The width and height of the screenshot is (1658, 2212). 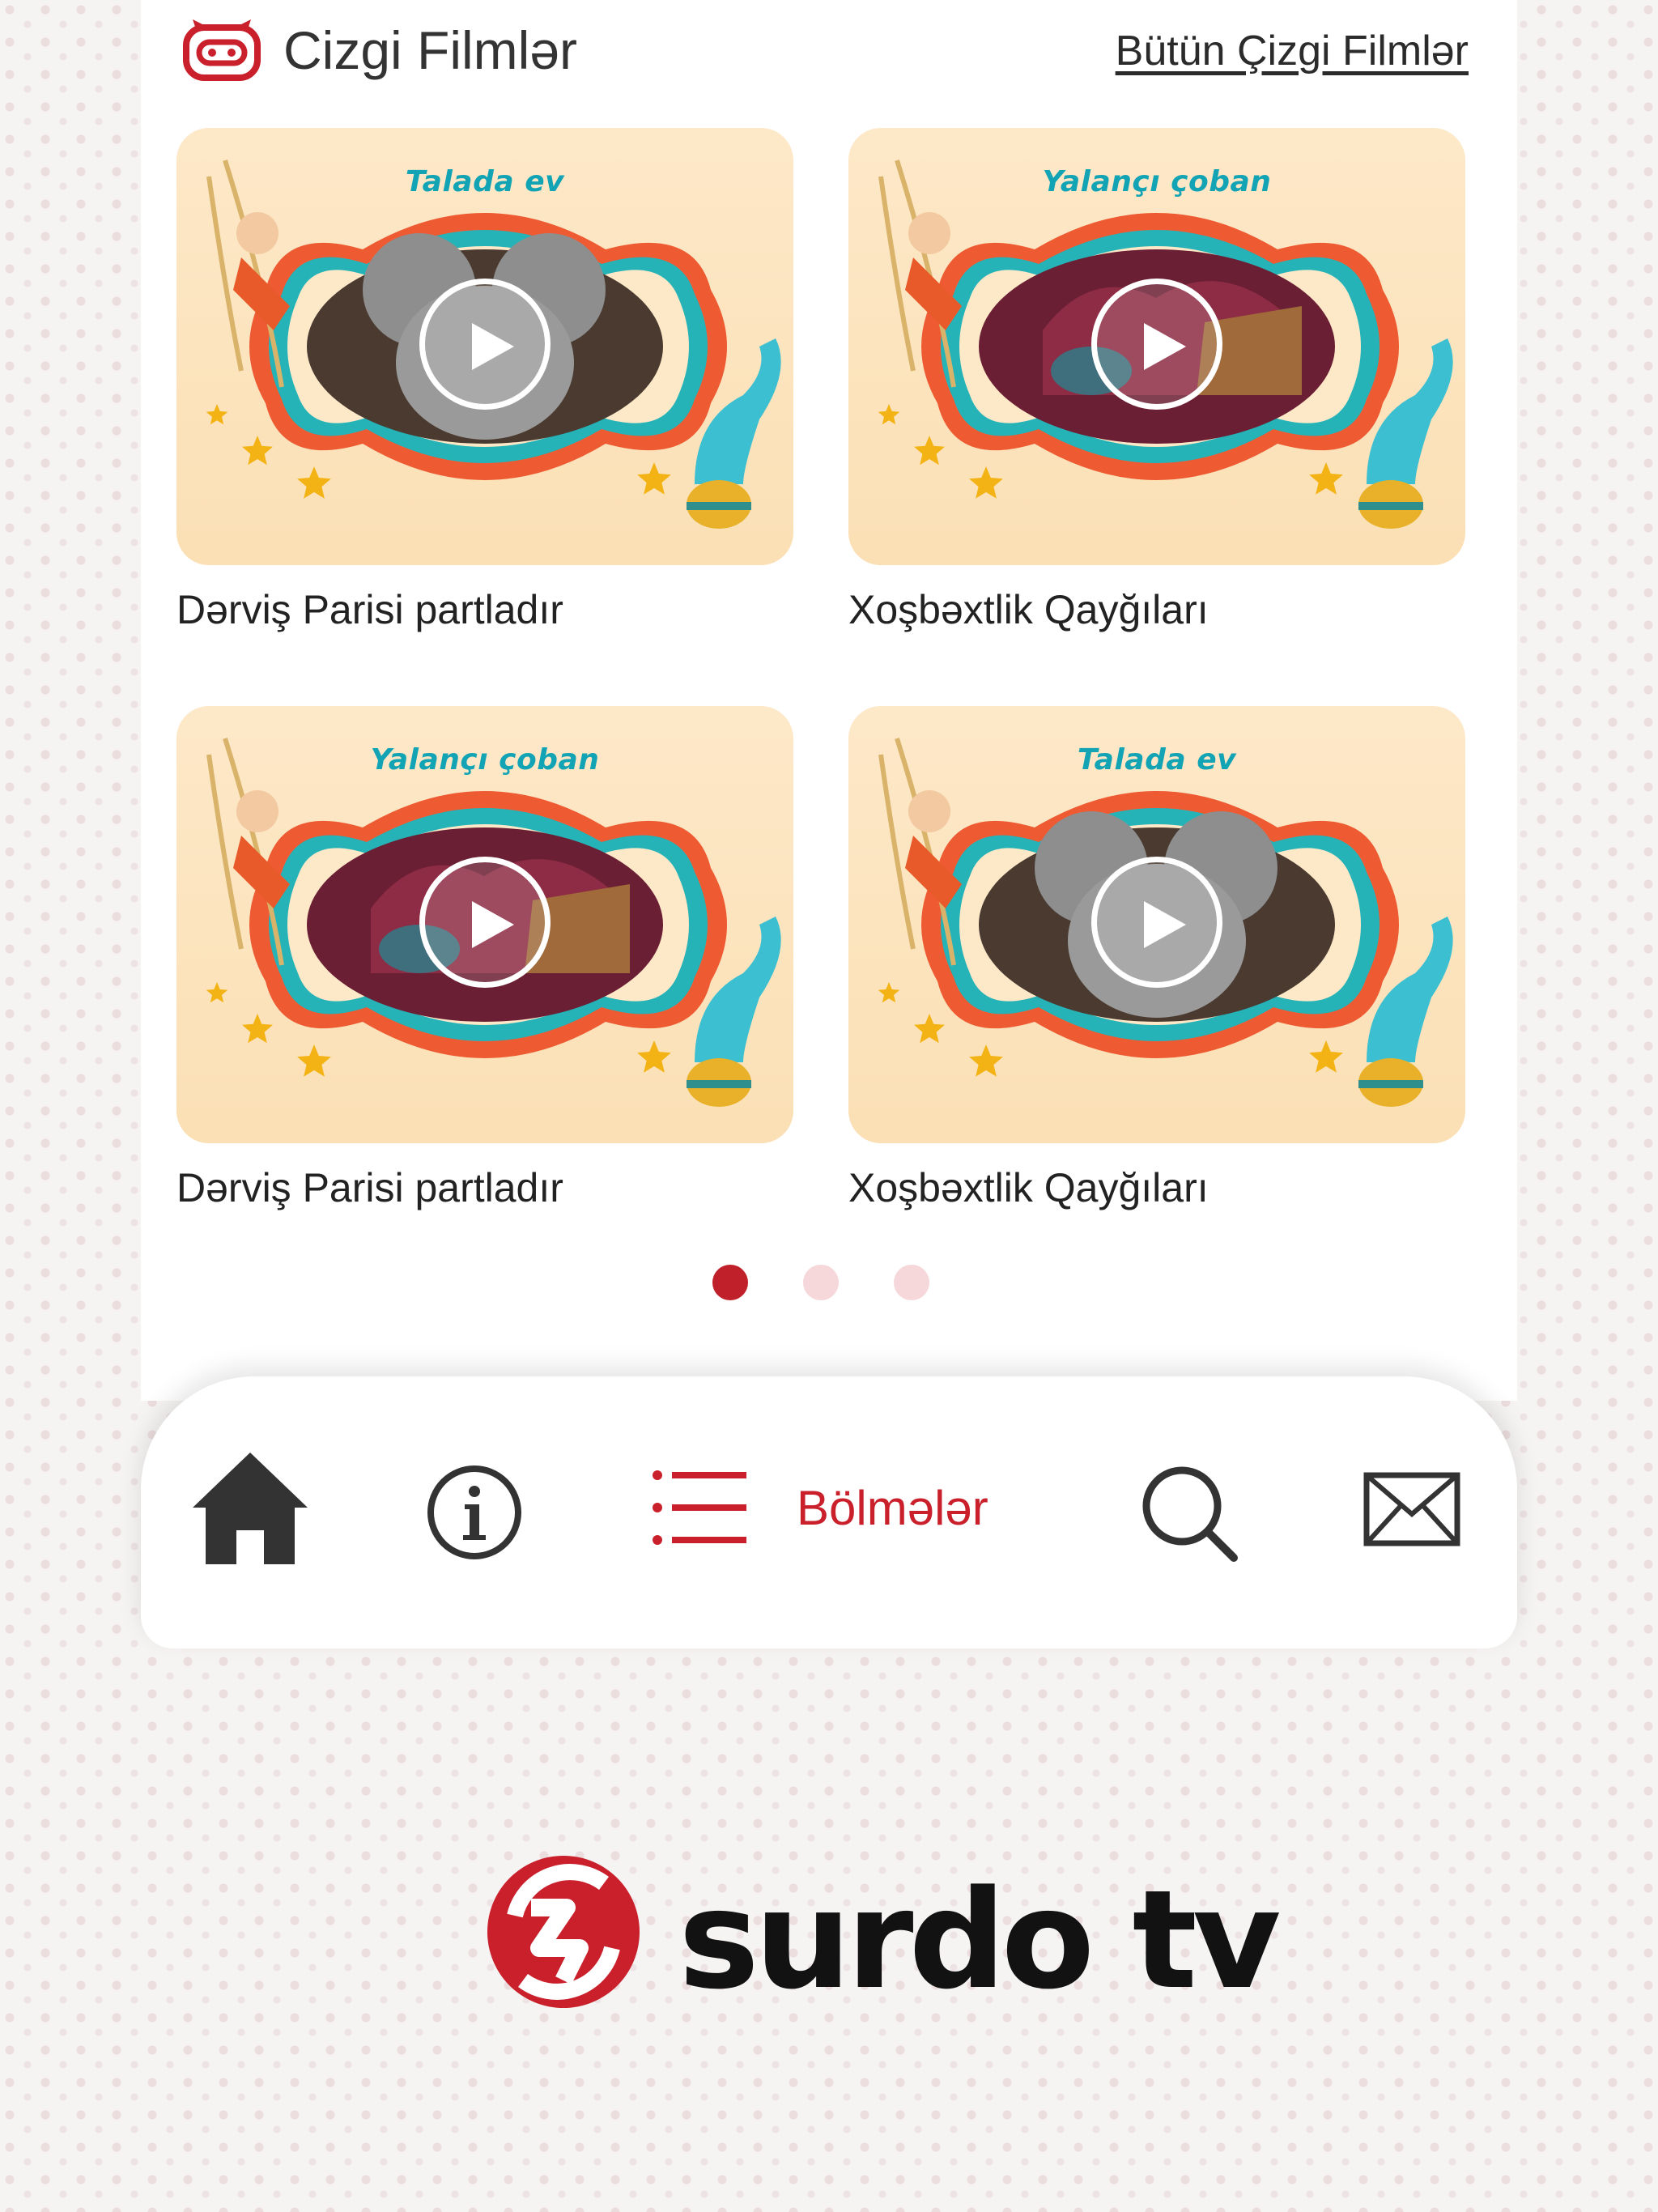 I want to click on nav-contact-button, so click(x=1411, y=1511).